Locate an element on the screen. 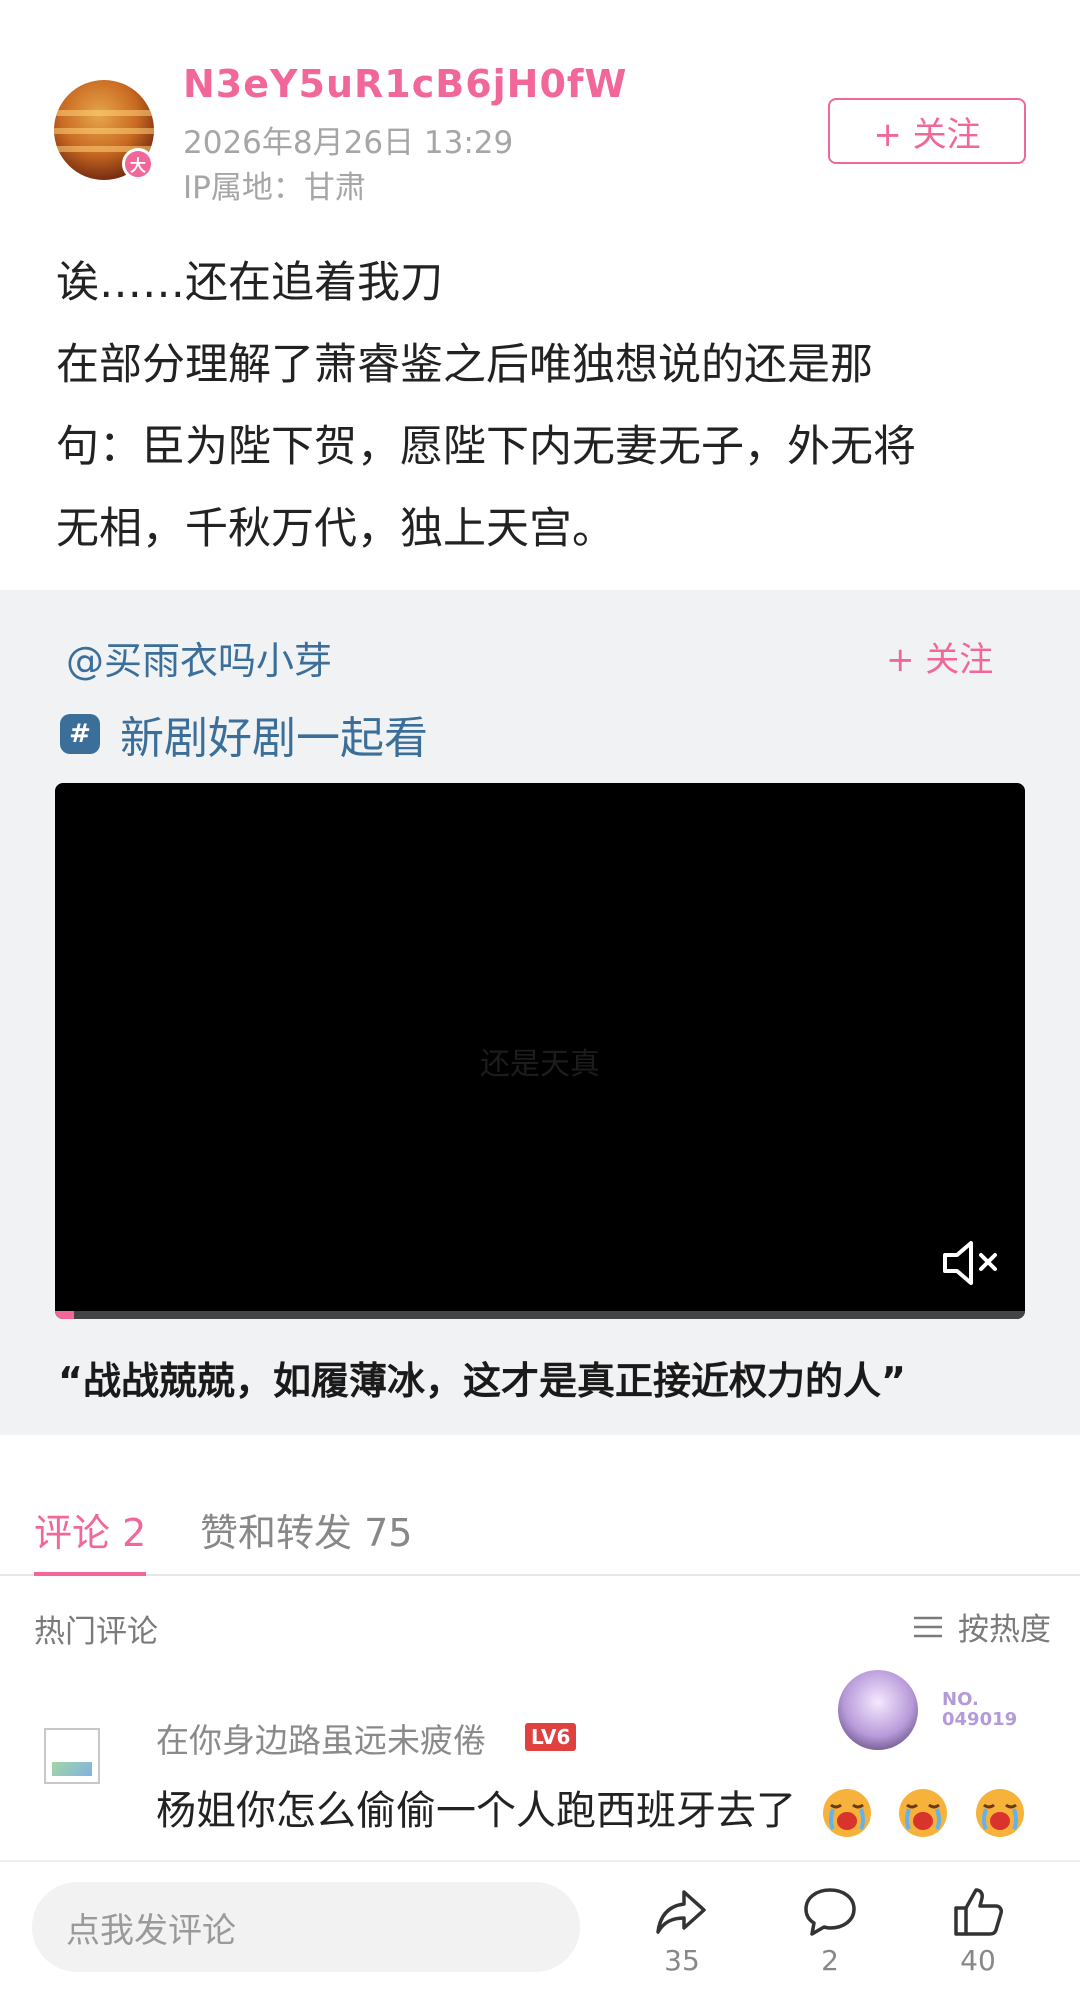 The image size is (1080, 2009). mute-icon is located at coordinates (971, 1263).